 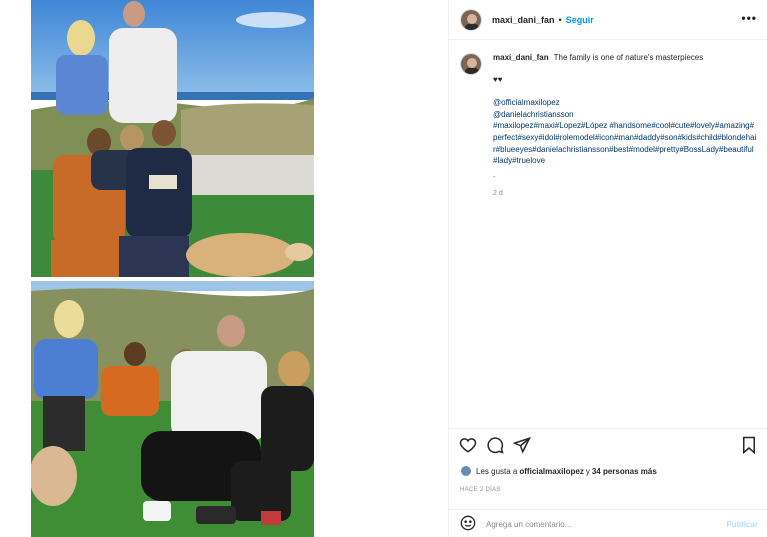 I want to click on more-icon: •••, so click(x=749, y=18).